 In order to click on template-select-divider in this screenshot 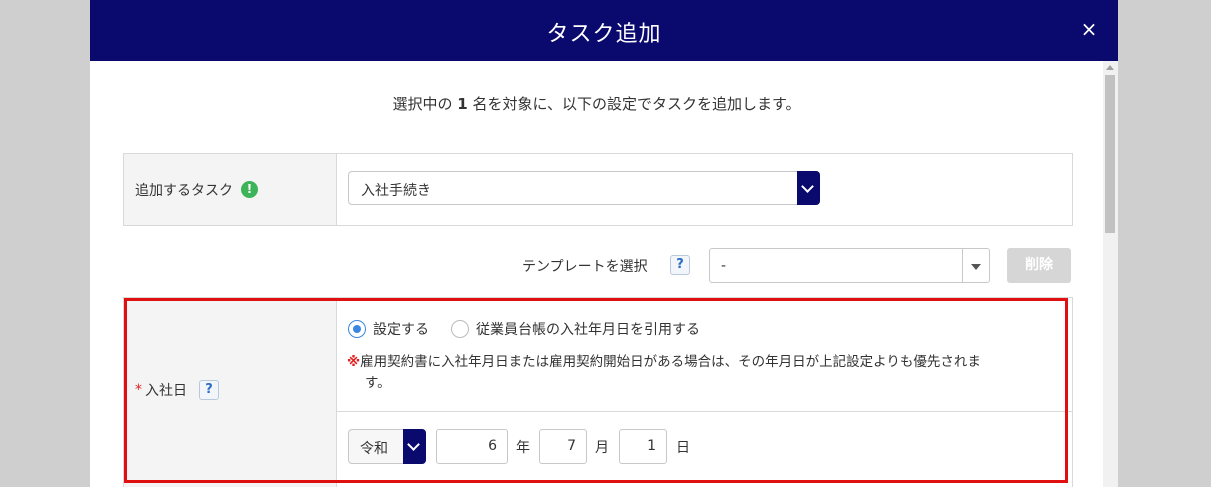, I will do `click(962, 265)`.